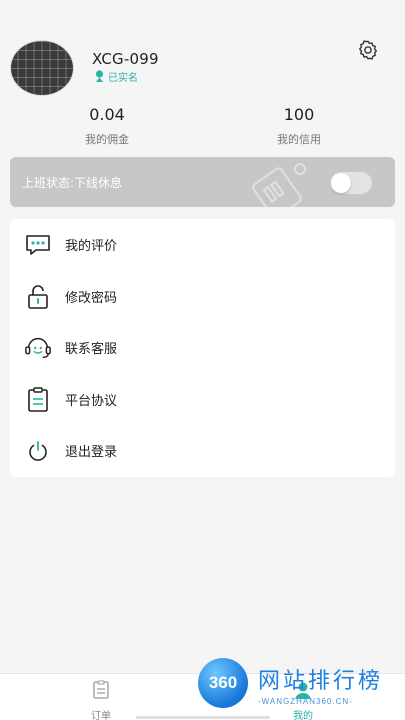 The image size is (405, 720). Describe the element at coordinates (72, 183) in the screenshot. I see `work-status-label: 上班状态:下线休息` at that location.